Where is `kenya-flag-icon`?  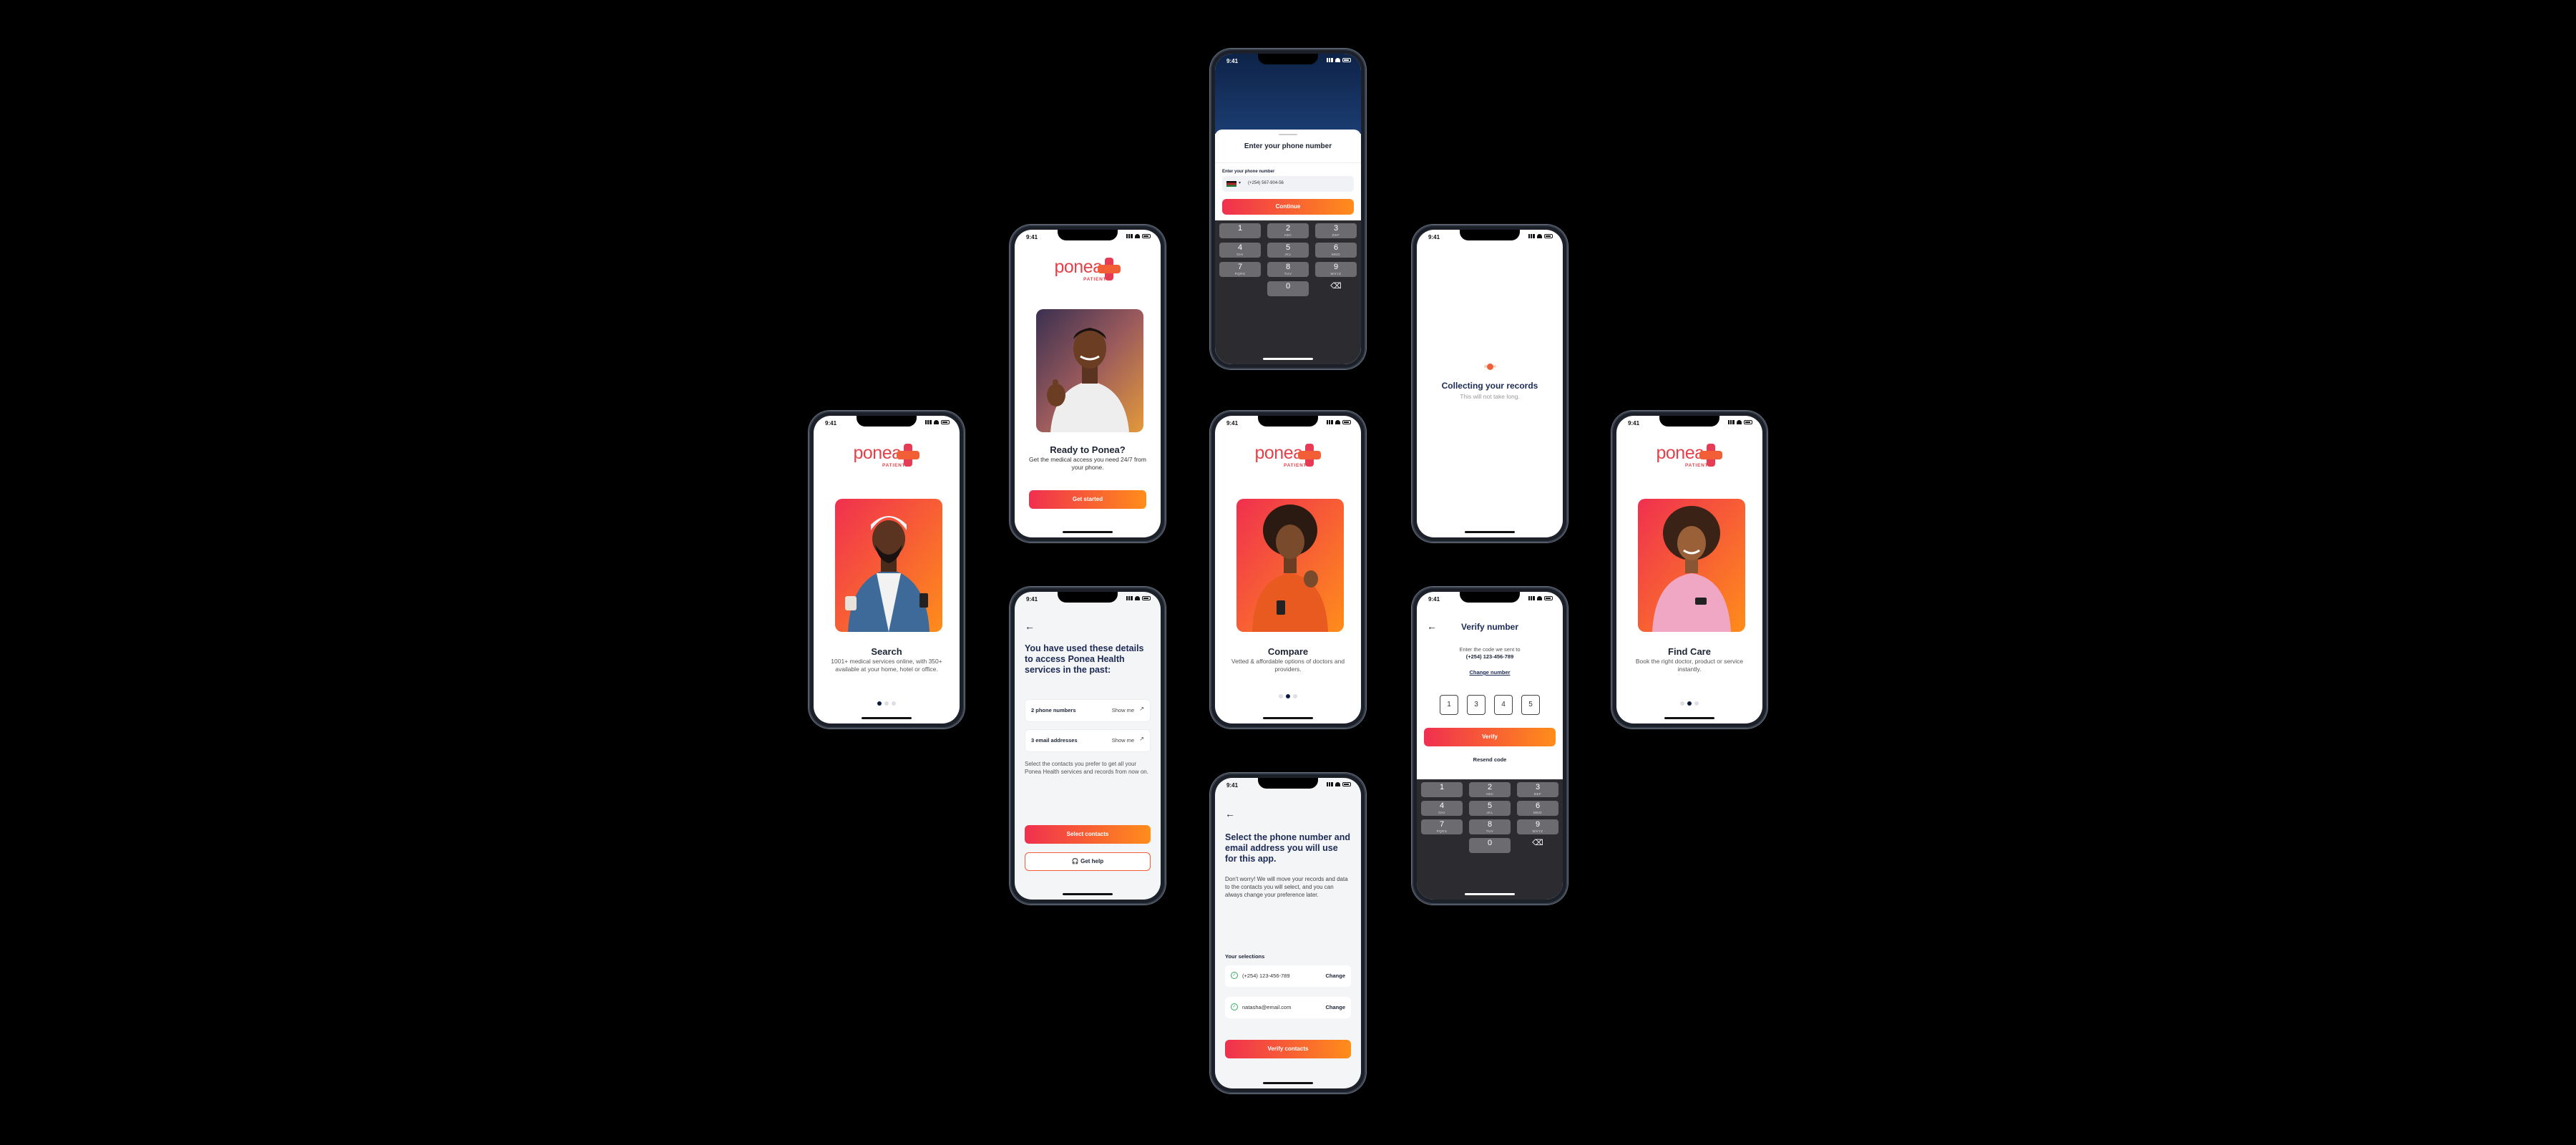 kenya-flag-icon is located at coordinates (1231, 184).